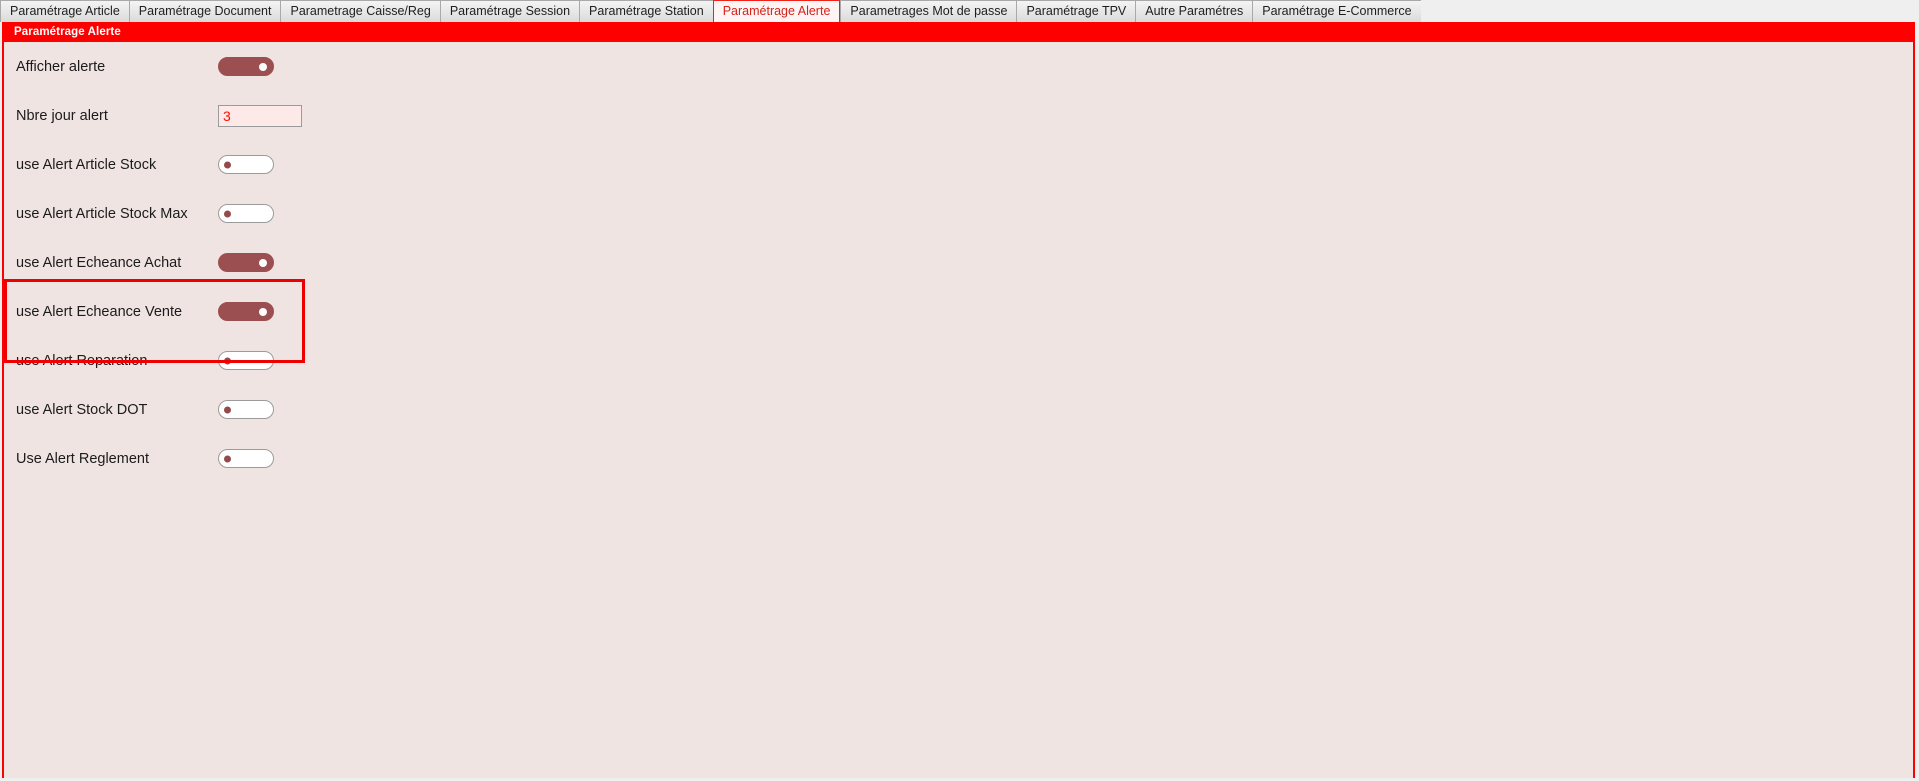 Image resolution: width=1919 pixels, height=781 pixels. I want to click on tab-param-trage-station: Paramétrage Station, so click(646, 11).